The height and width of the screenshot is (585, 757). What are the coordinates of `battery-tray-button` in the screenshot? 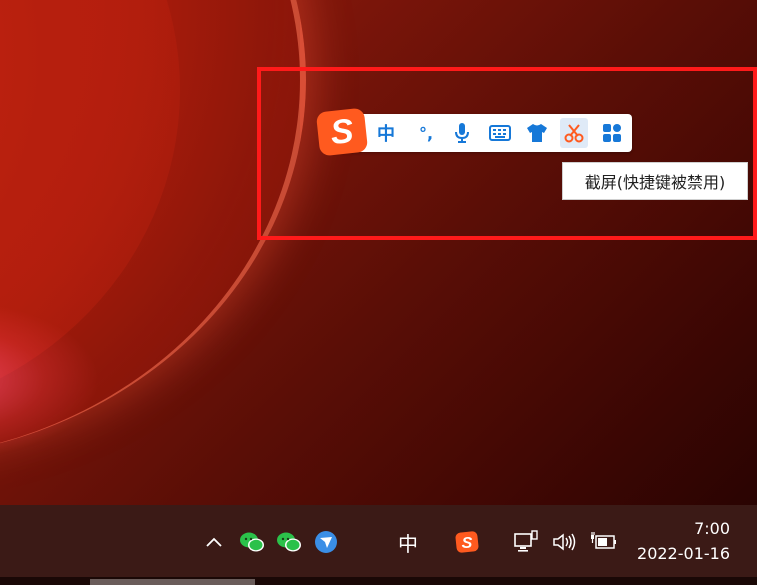 It's located at (603, 542).